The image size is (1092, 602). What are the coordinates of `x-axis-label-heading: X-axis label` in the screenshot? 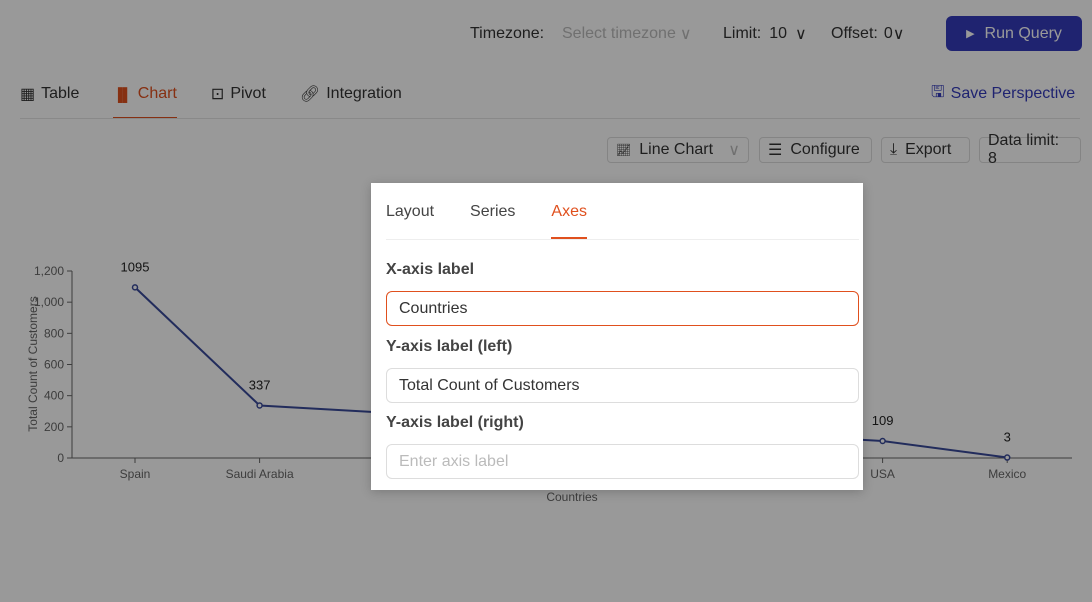 It's located at (430, 269).